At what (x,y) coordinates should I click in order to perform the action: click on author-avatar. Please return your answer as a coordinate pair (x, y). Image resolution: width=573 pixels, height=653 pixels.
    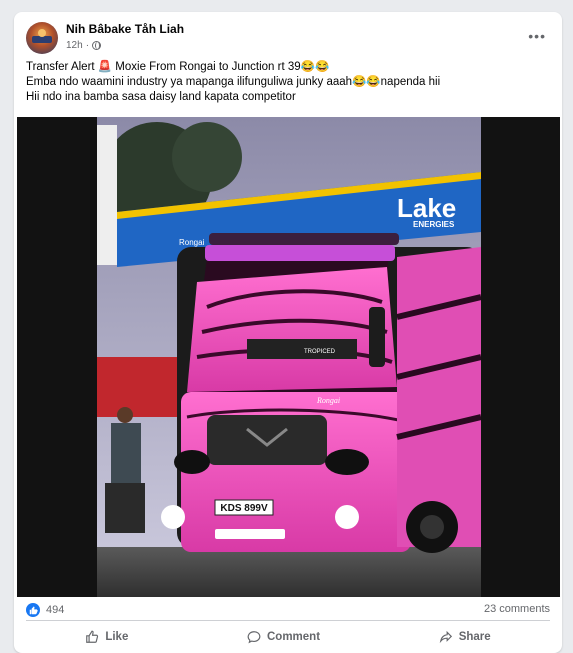
    Looking at the image, I should click on (42, 38).